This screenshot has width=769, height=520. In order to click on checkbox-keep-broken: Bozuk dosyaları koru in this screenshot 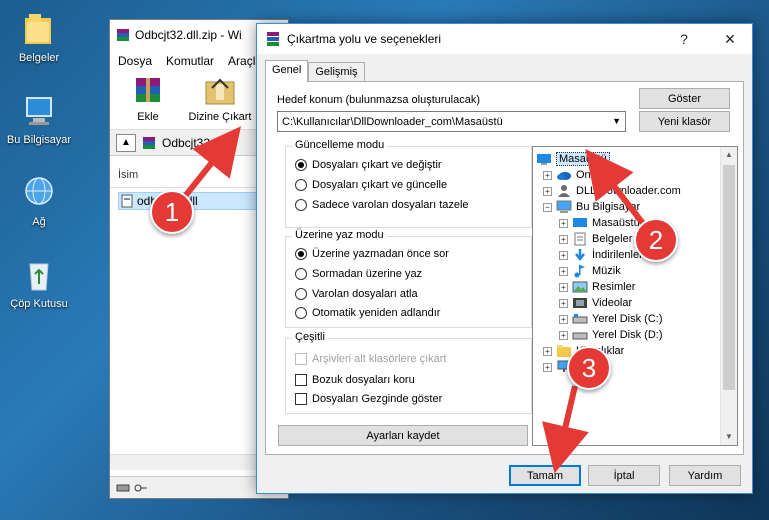, I will do `click(355, 380)`.